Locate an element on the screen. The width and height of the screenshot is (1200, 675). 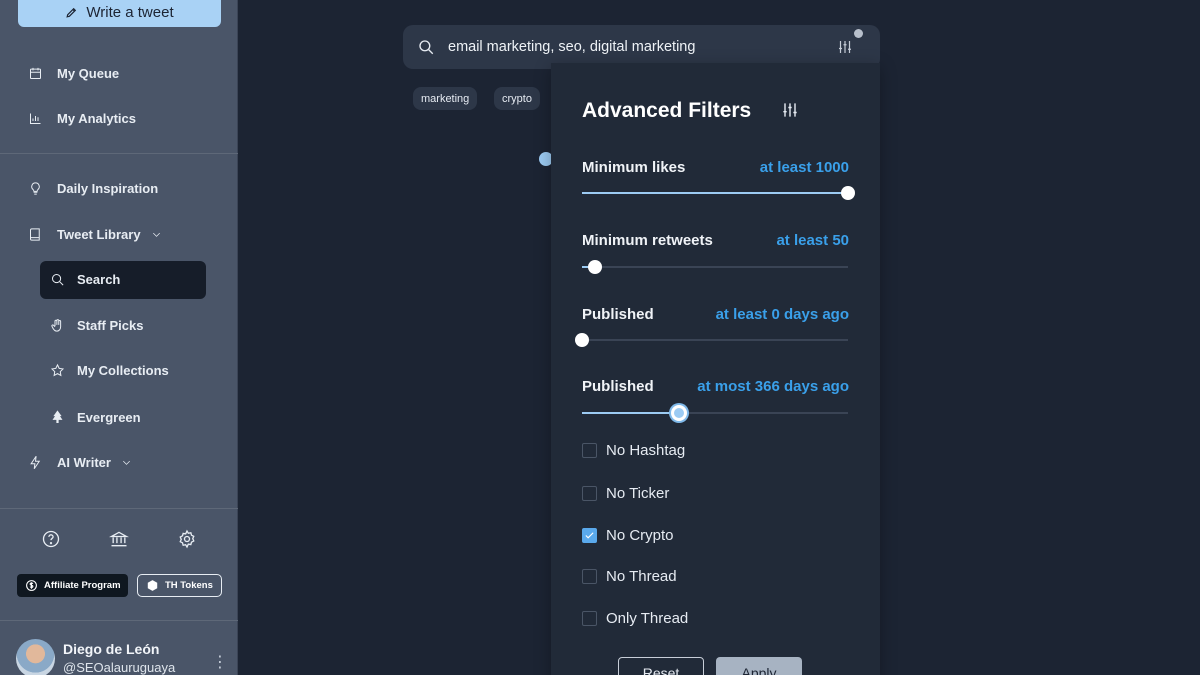
sidebar-item-staff-picks: Staff Picks is located at coordinates (96, 325).